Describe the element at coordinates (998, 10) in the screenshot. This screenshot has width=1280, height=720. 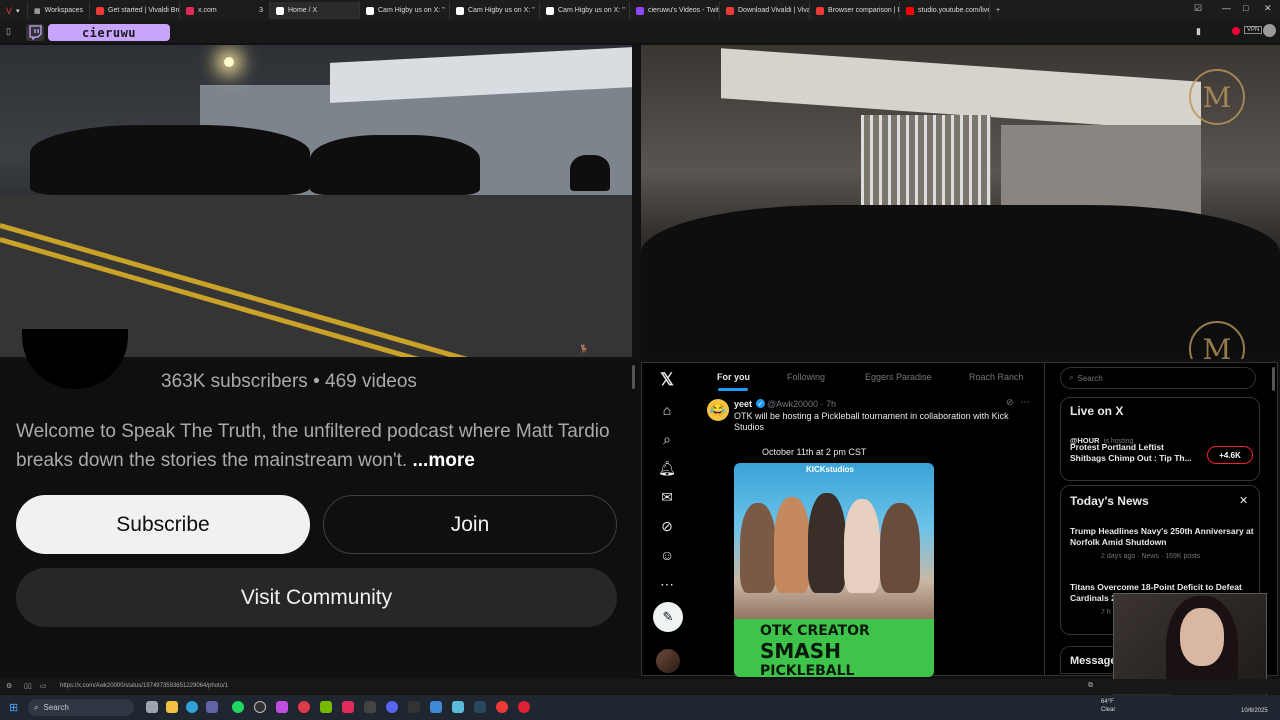
I see `new-tab-button: +` at that location.